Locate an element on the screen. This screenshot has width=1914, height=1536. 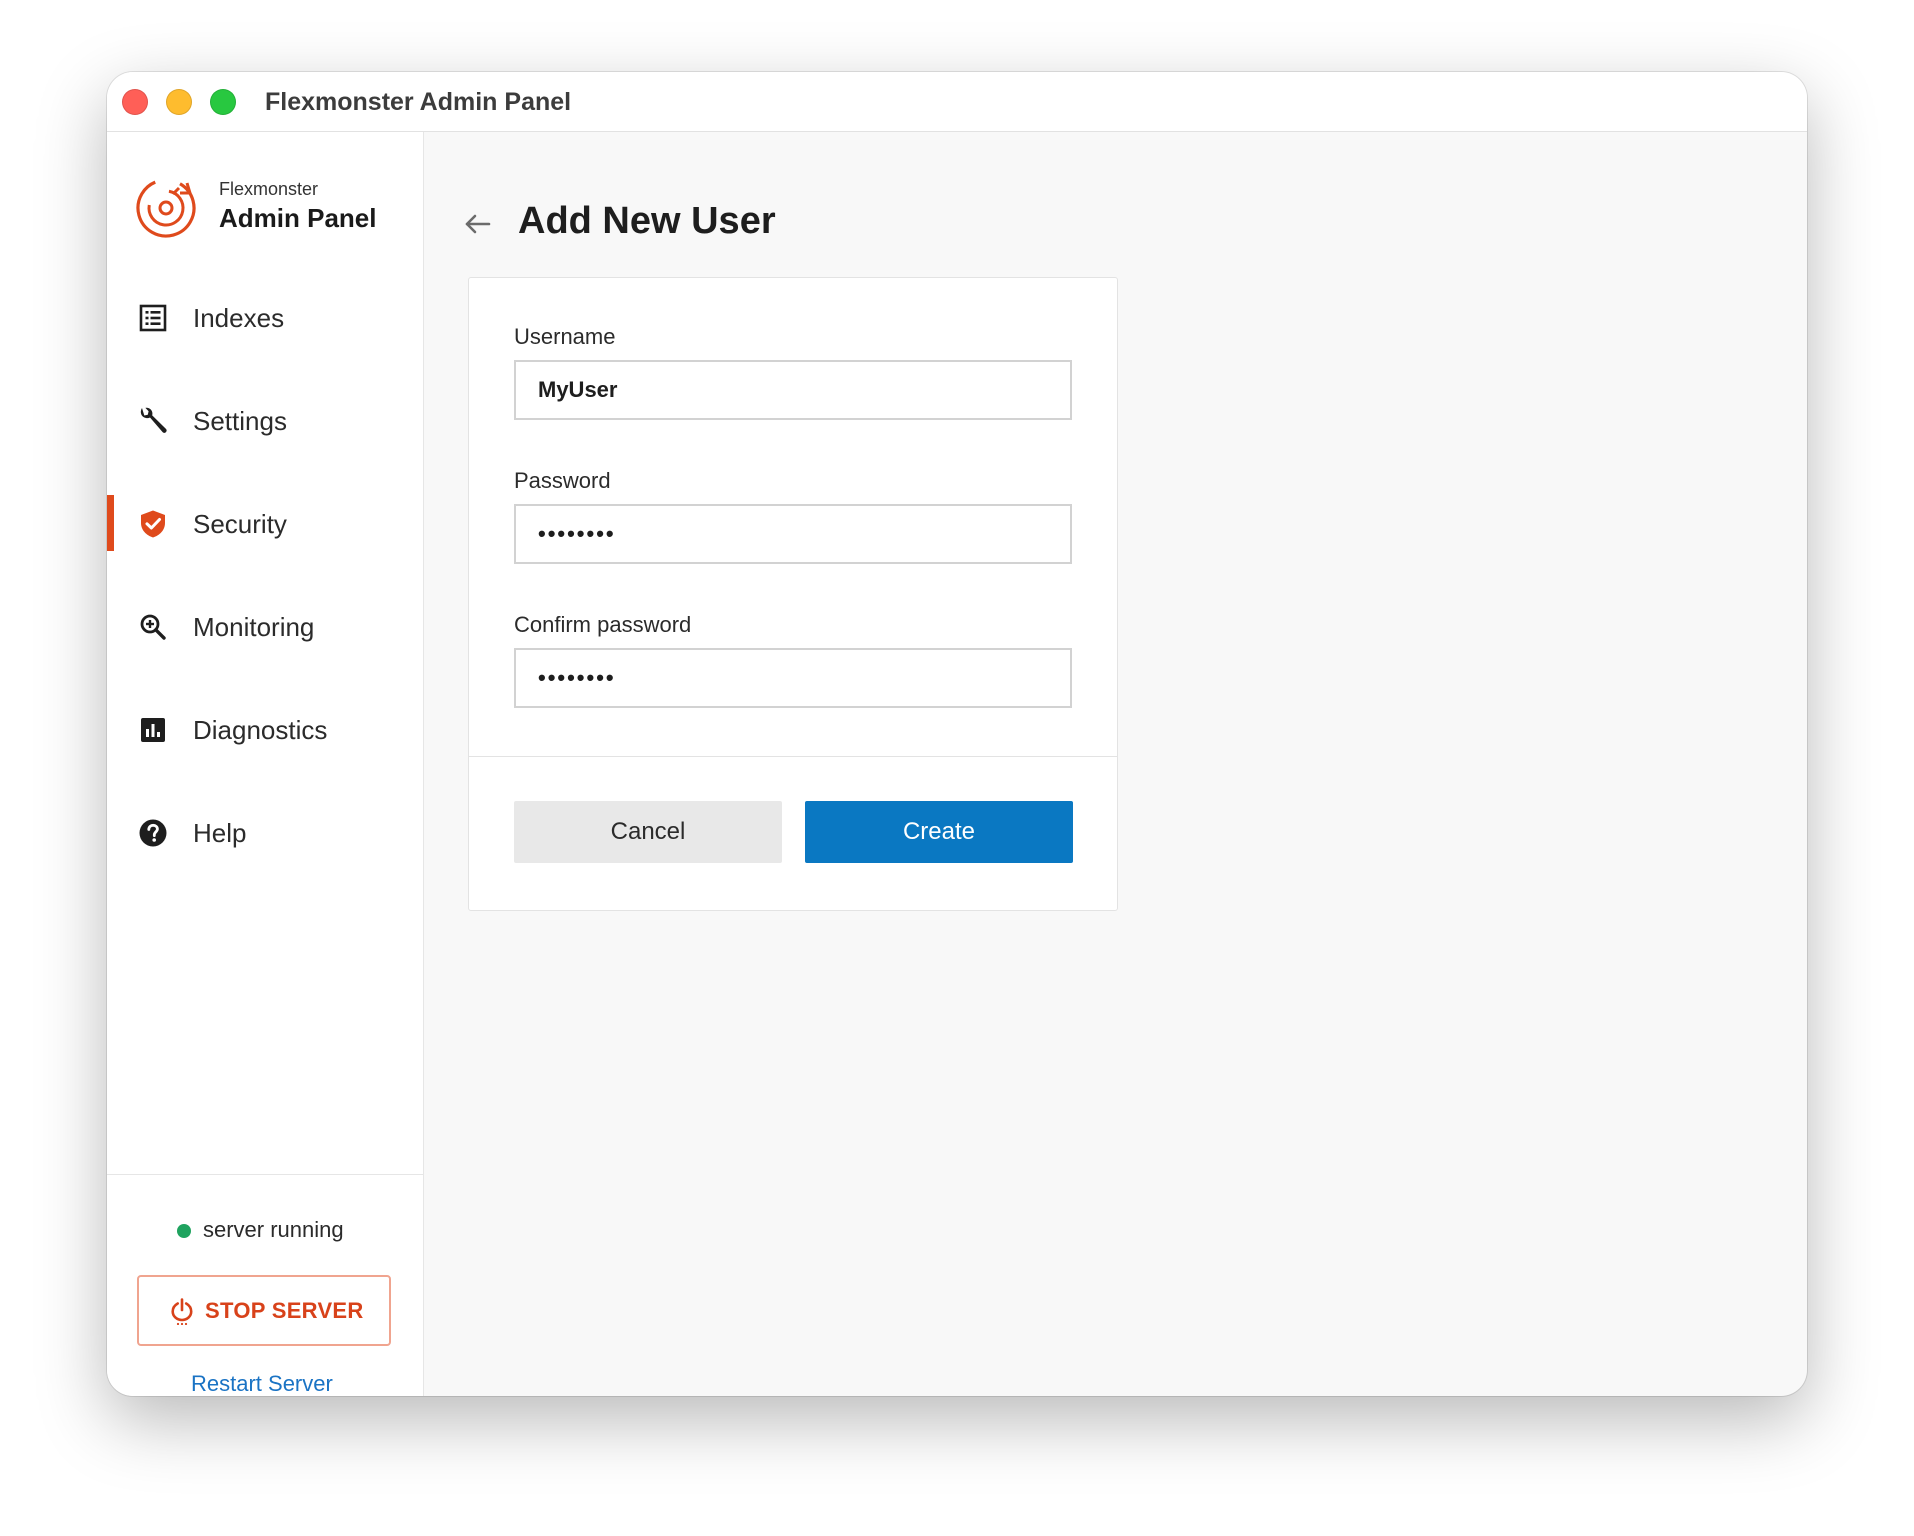
status-indicator-dot is located at coordinates (184, 1231).